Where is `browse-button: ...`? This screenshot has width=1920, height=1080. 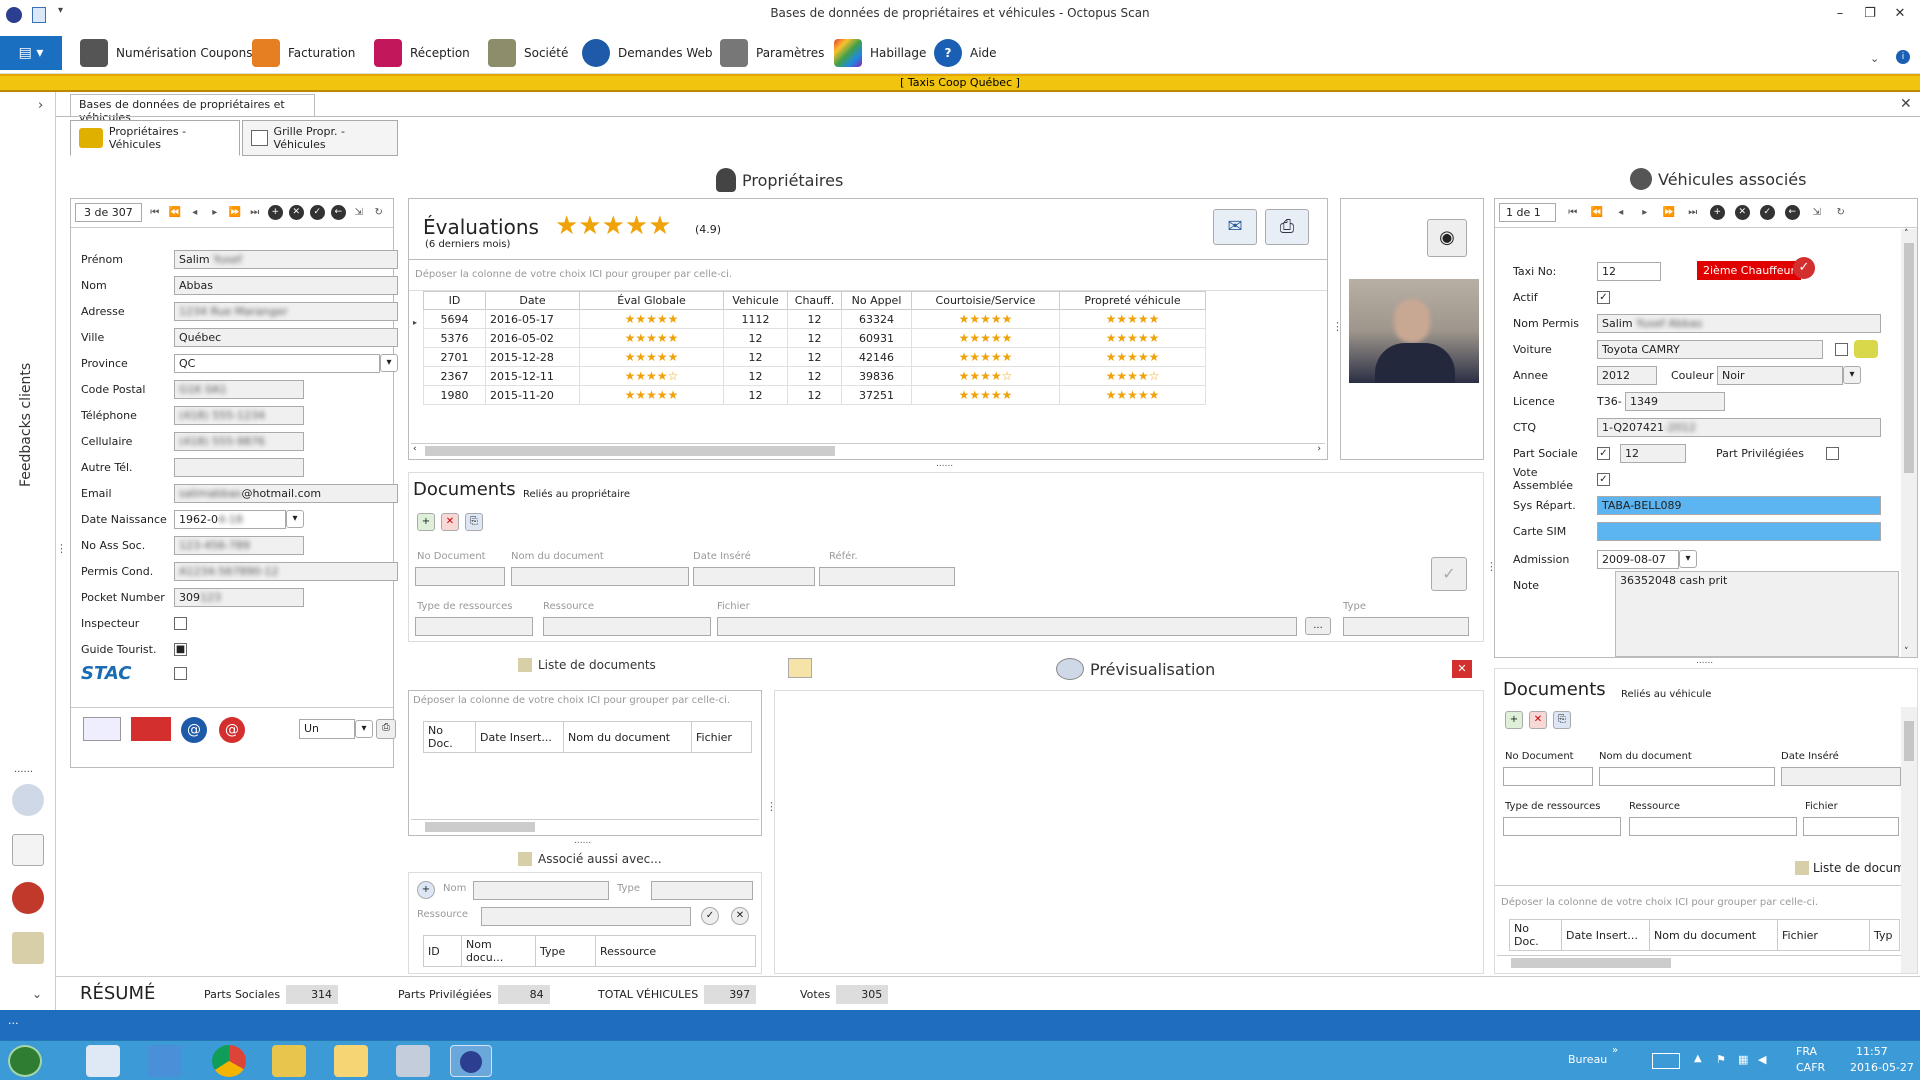 browse-button: ... is located at coordinates (1318, 626).